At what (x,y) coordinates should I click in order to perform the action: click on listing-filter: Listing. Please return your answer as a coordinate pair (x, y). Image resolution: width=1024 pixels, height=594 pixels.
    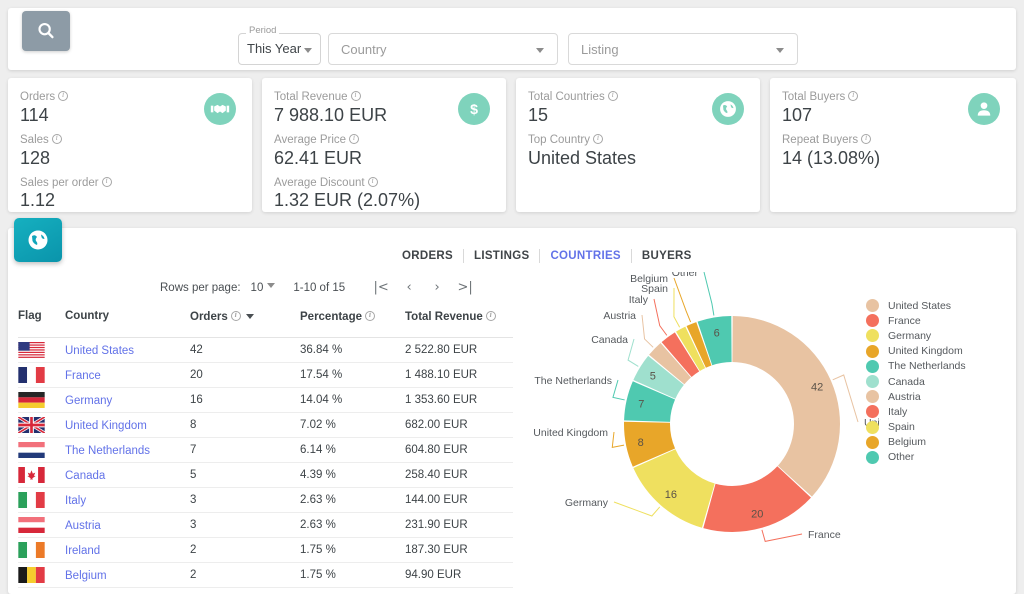
    Looking at the image, I should click on (683, 49).